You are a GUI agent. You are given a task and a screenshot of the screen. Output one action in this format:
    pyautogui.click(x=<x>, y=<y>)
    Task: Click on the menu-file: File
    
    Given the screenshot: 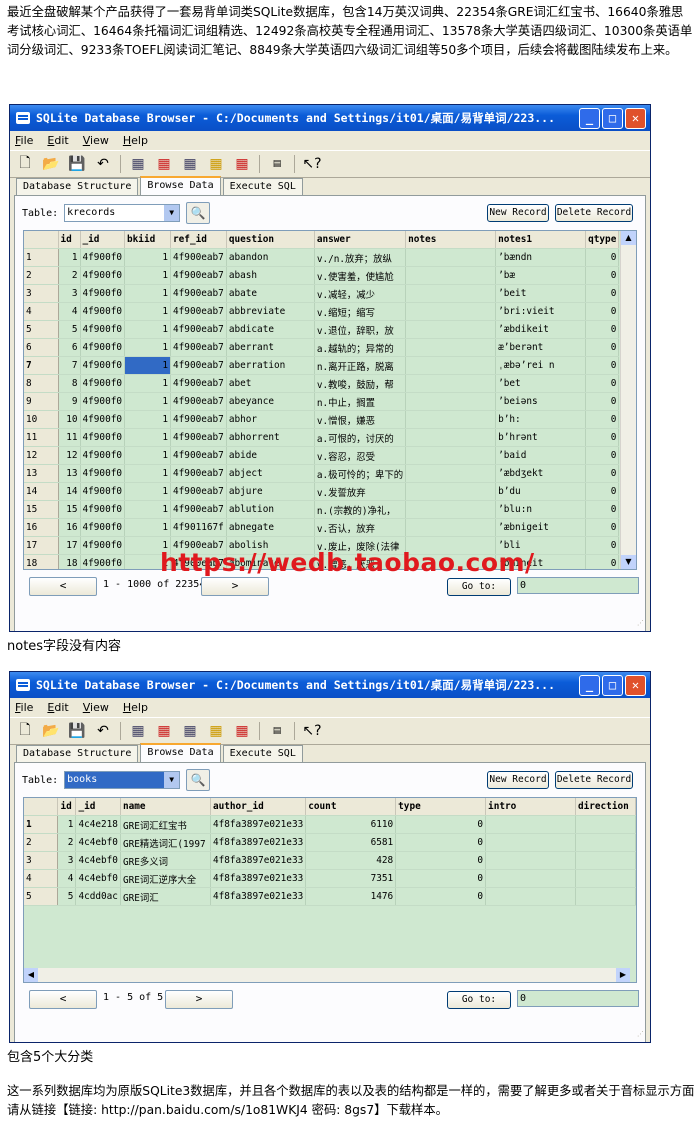 What is the action you would take?
    pyautogui.click(x=24, y=140)
    